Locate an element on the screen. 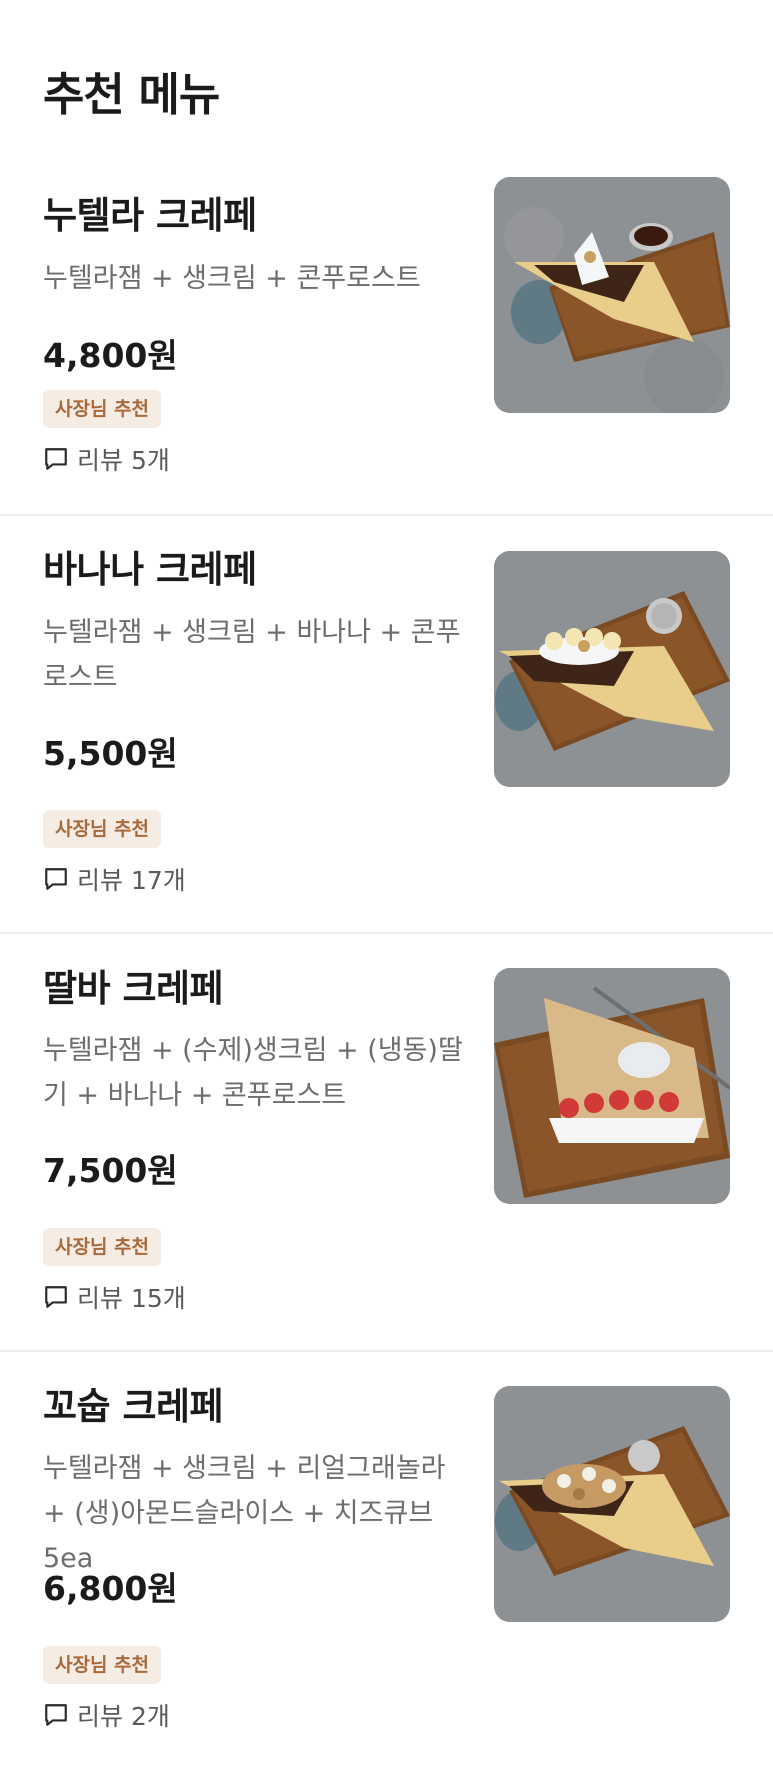  review-count: 리뷰 17개 is located at coordinates (114, 879).